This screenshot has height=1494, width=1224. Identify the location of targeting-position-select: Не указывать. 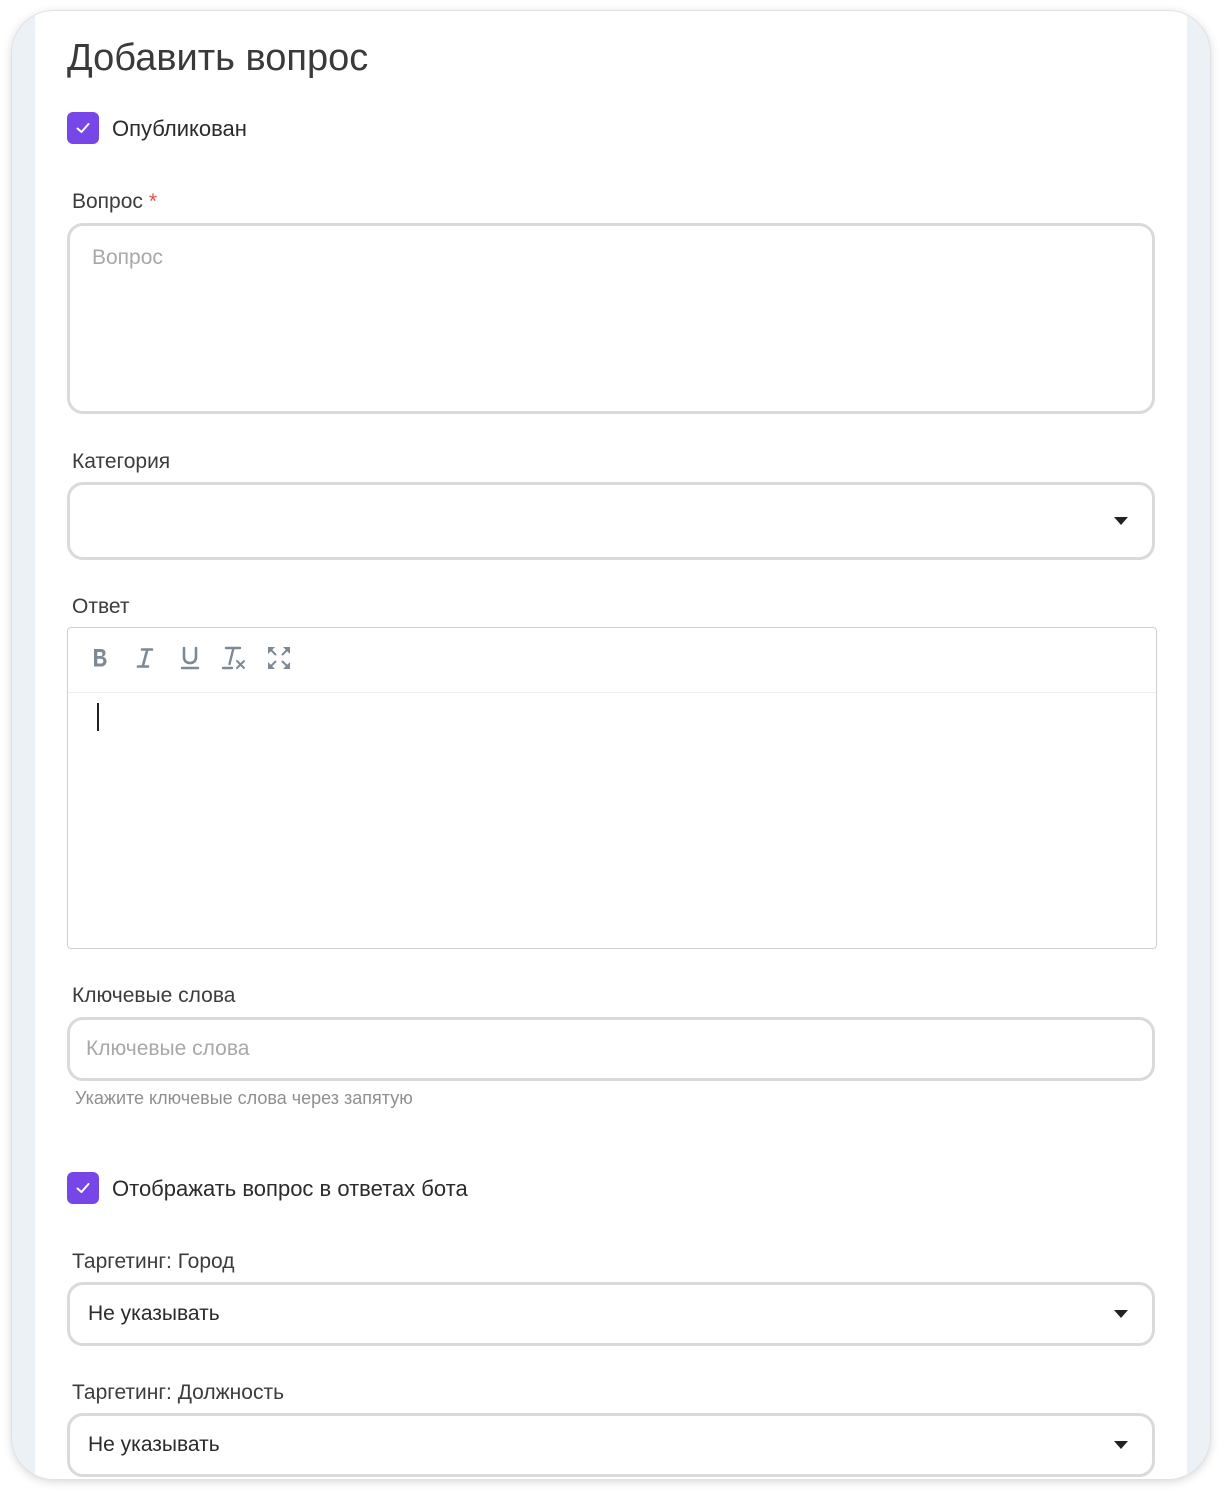
(611, 1445).